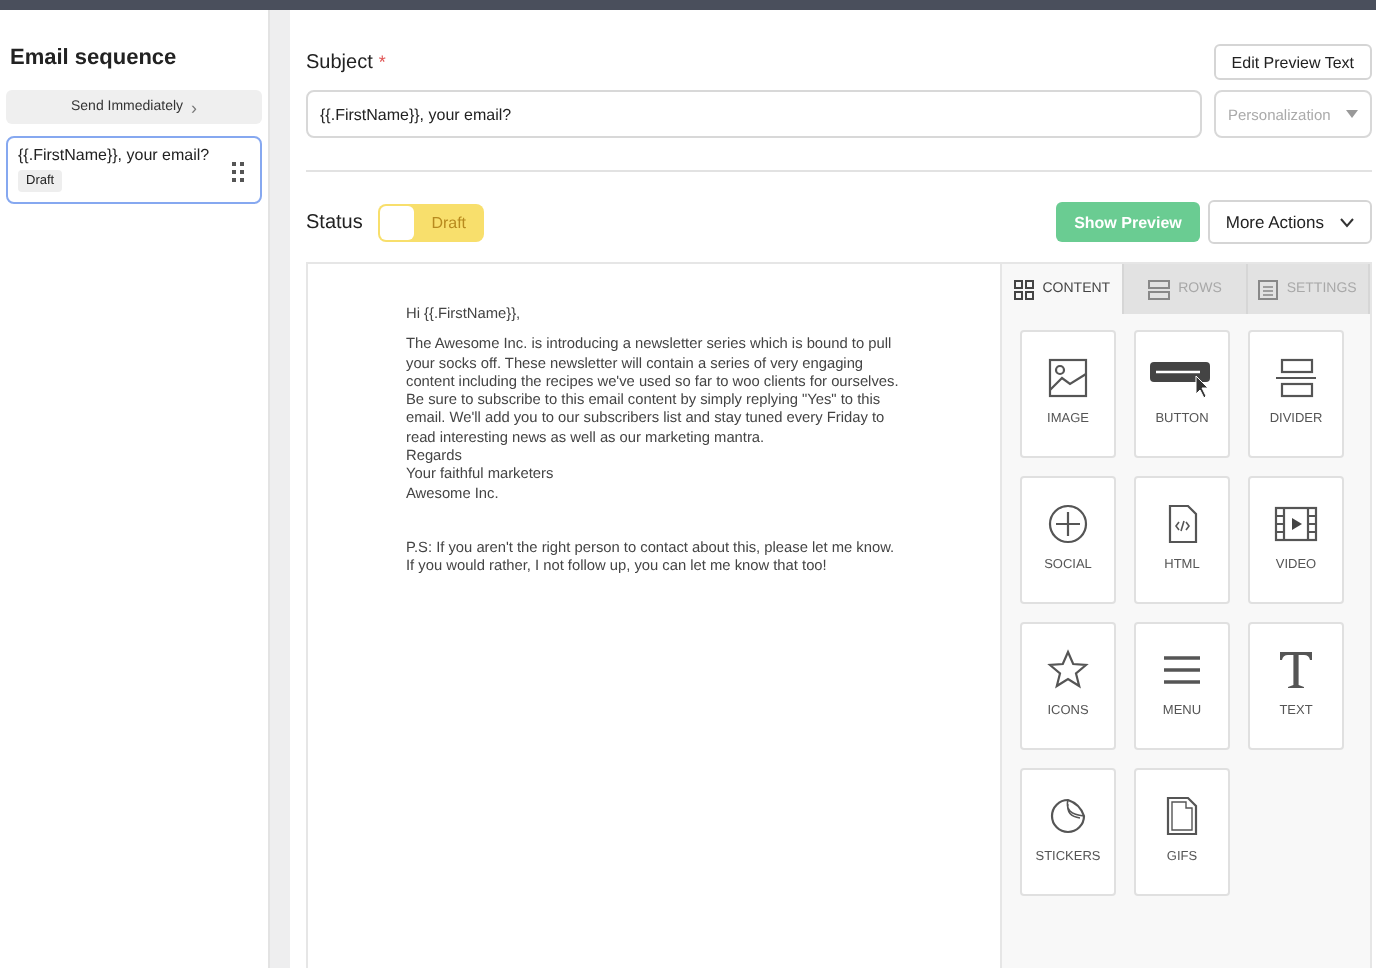  What do you see at coordinates (1068, 816) in the screenshot?
I see `sticker-icon` at bounding box center [1068, 816].